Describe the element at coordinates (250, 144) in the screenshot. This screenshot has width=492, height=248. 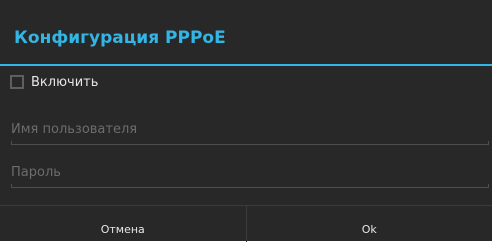
I see `username-underline` at that location.